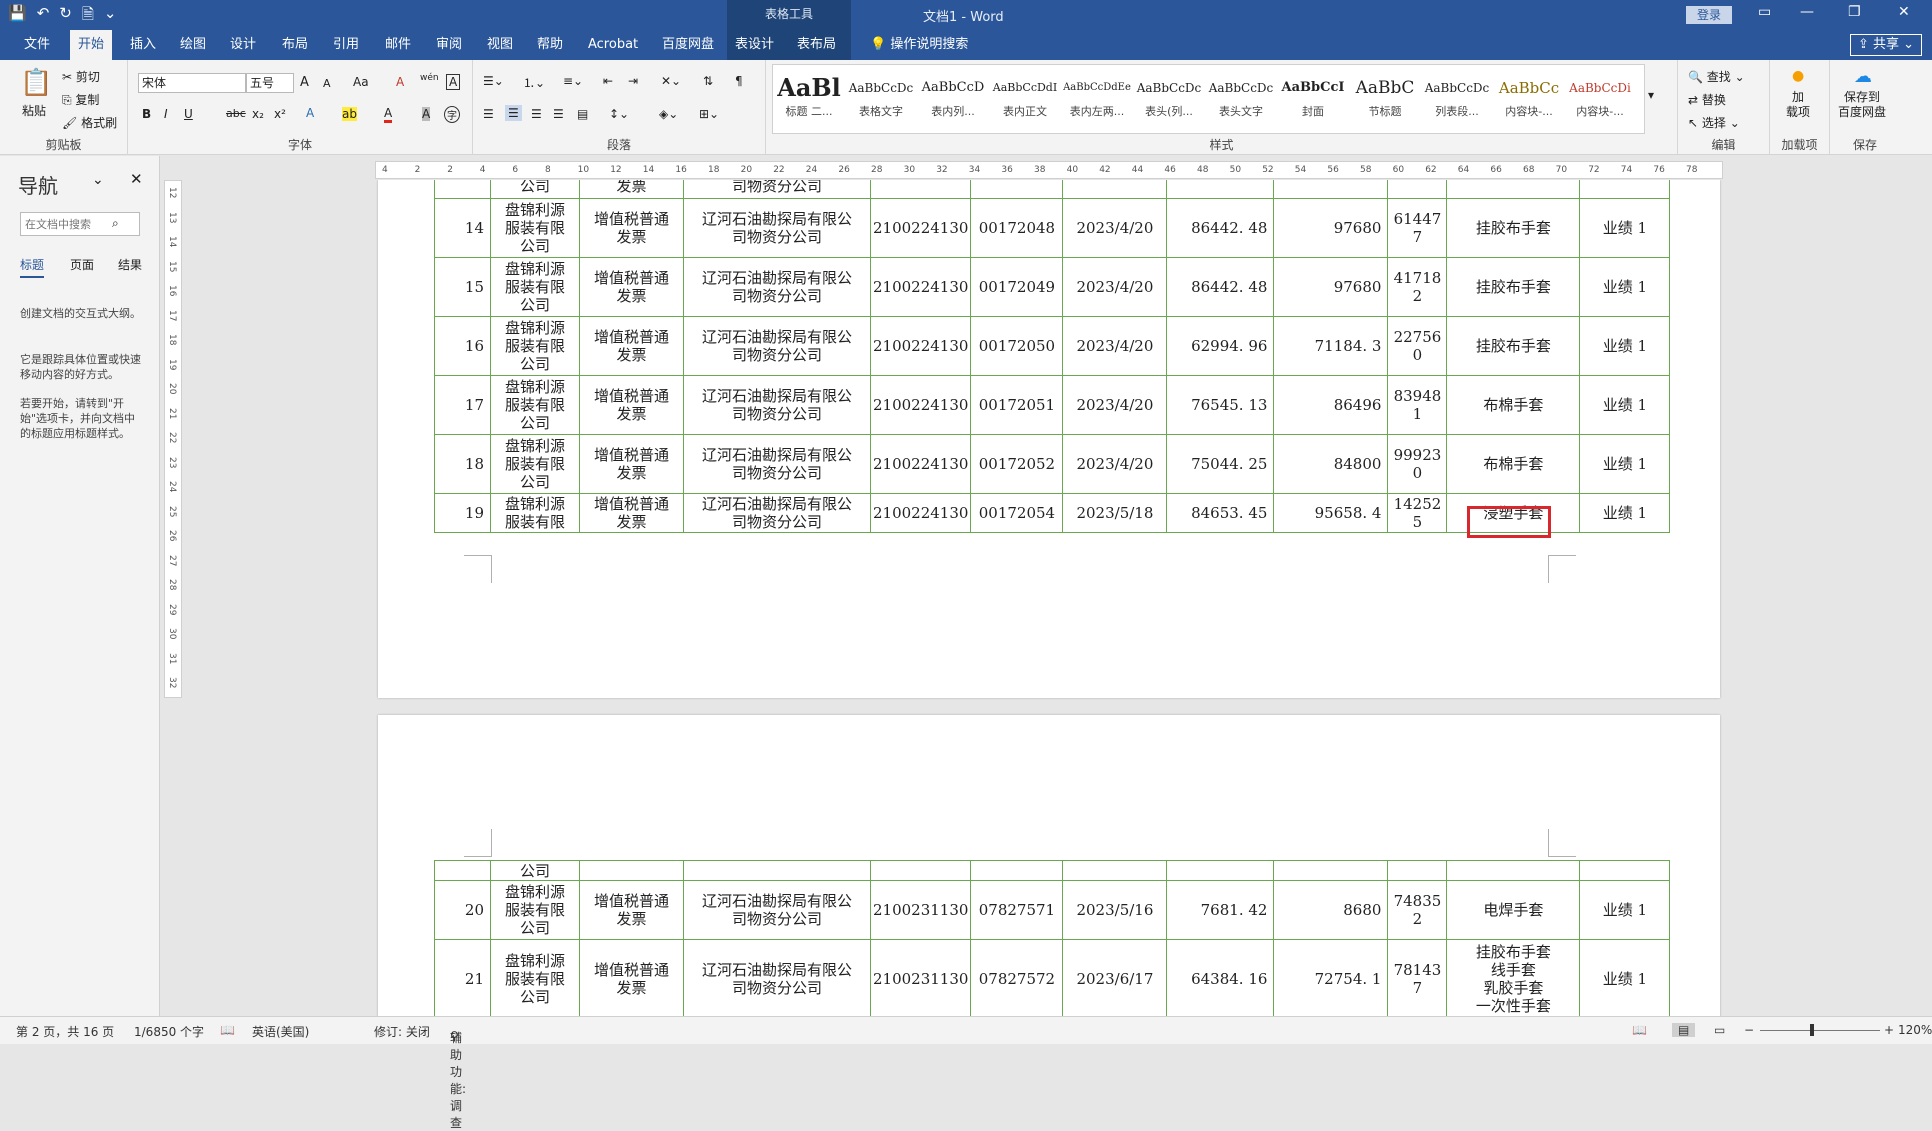  I want to click on nav-search-input, so click(80, 224).